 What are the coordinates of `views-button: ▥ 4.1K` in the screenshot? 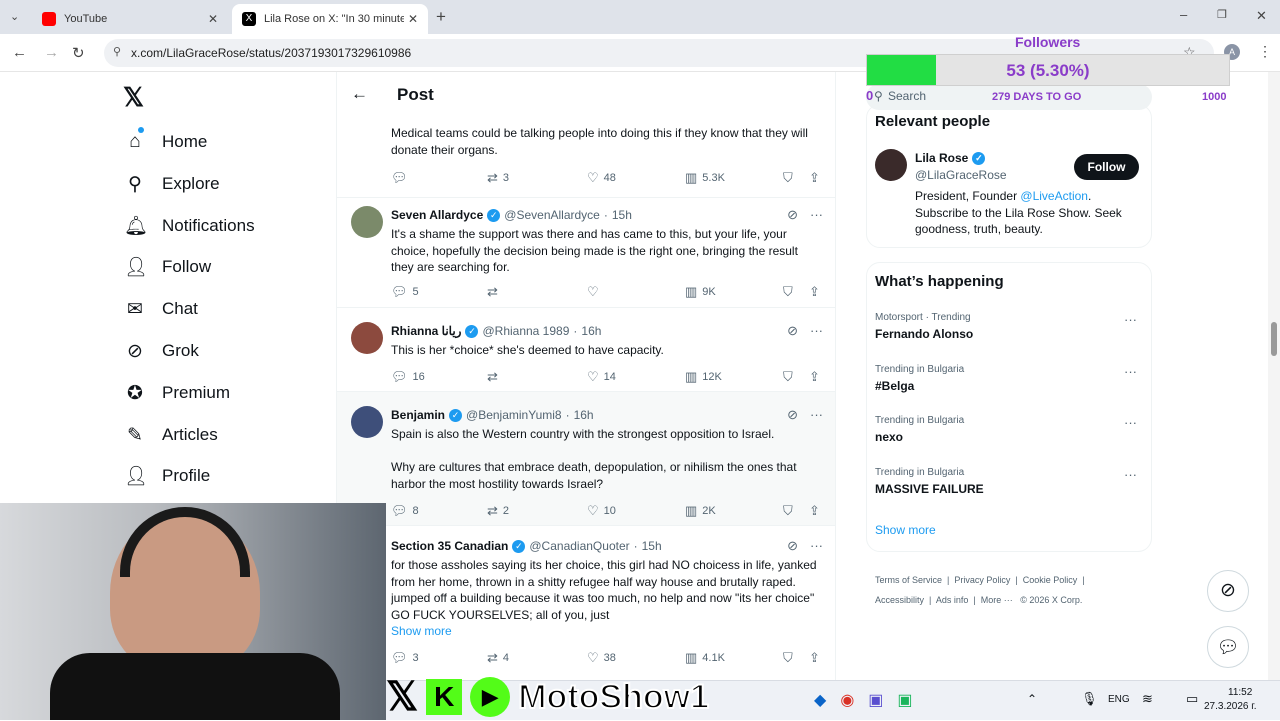 It's located at (705, 658).